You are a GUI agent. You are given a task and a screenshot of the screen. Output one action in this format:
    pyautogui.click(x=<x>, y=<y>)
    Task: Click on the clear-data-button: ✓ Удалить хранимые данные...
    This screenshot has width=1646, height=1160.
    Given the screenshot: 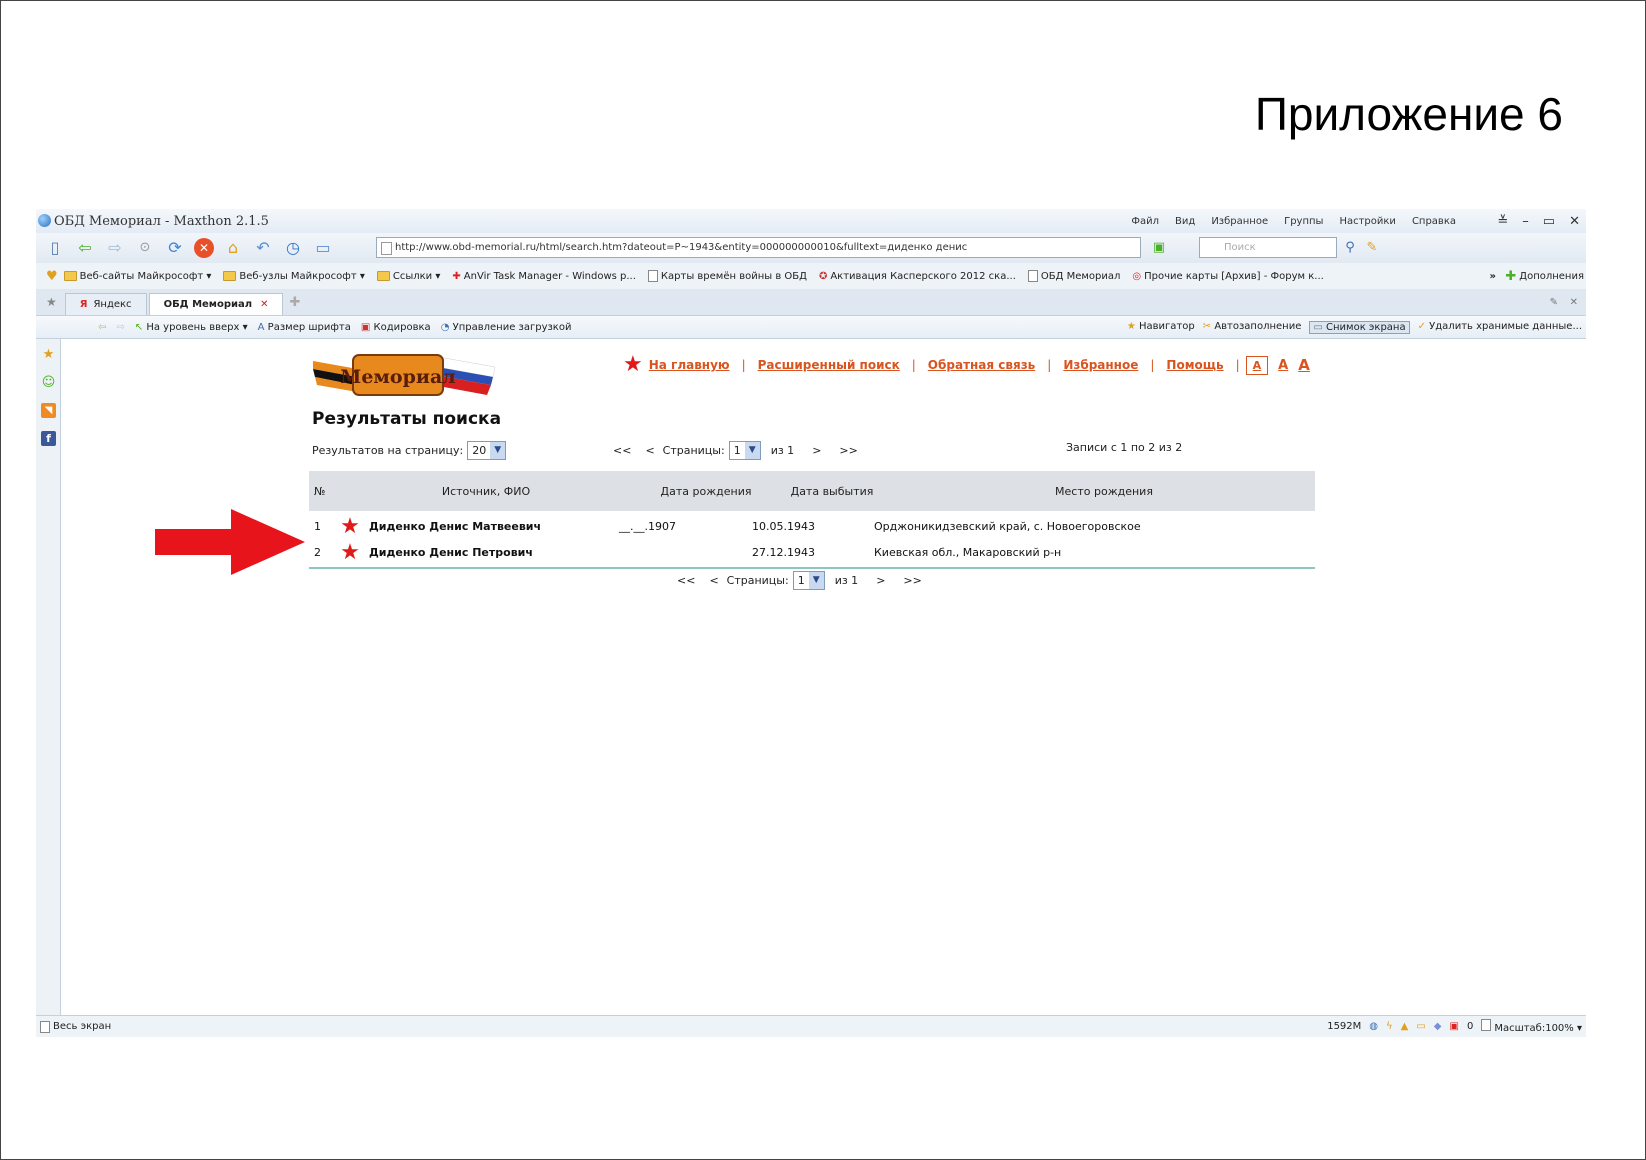 What is the action you would take?
    pyautogui.click(x=1500, y=327)
    